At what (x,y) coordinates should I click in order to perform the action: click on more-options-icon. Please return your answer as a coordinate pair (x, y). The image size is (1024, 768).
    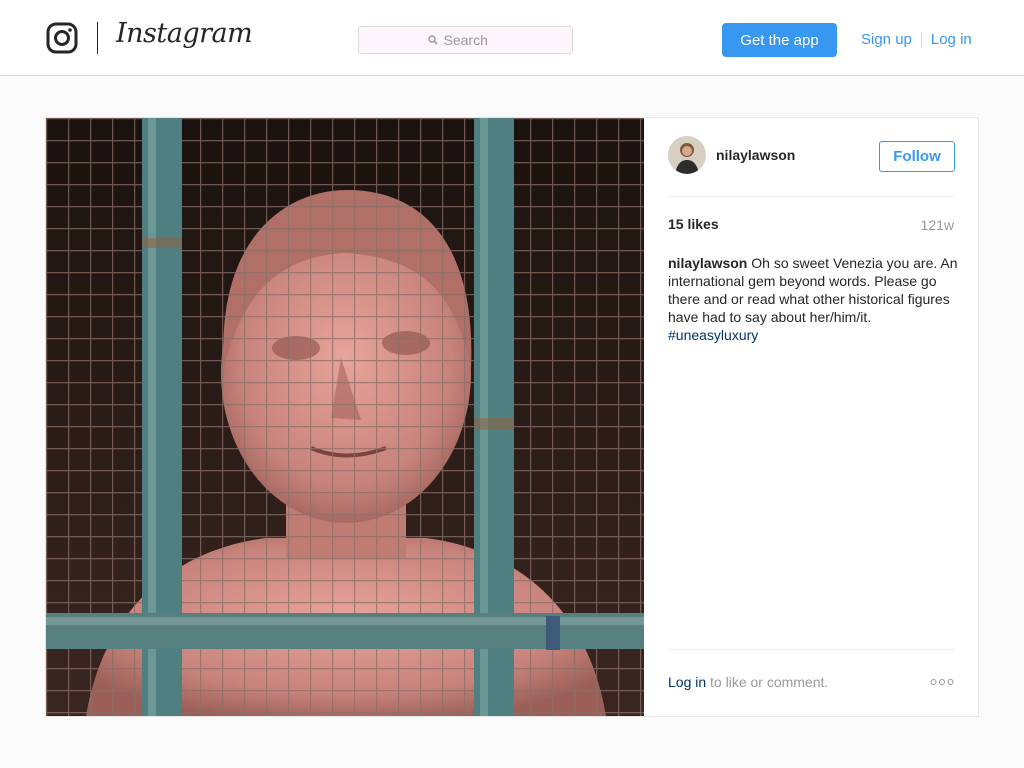
    Looking at the image, I should click on (942, 682).